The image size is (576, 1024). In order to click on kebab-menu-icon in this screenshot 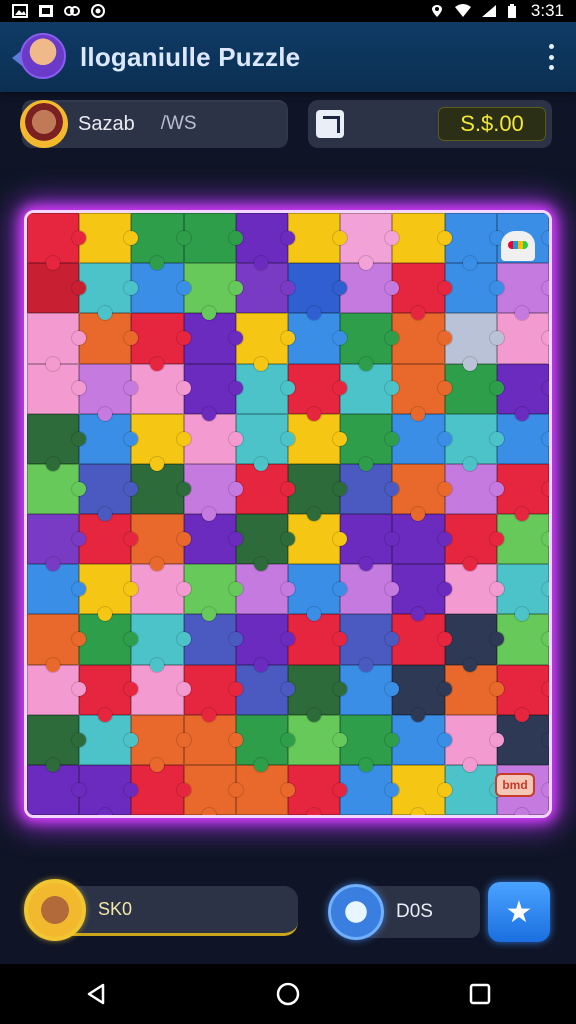, I will do `click(551, 57)`.